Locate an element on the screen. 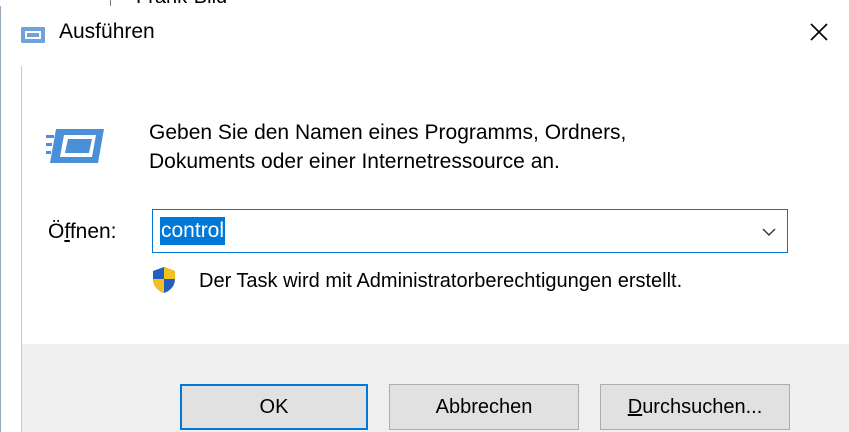 This screenshot has height=432, width=849. browse-accel: D is located at coordinates (635, 406).